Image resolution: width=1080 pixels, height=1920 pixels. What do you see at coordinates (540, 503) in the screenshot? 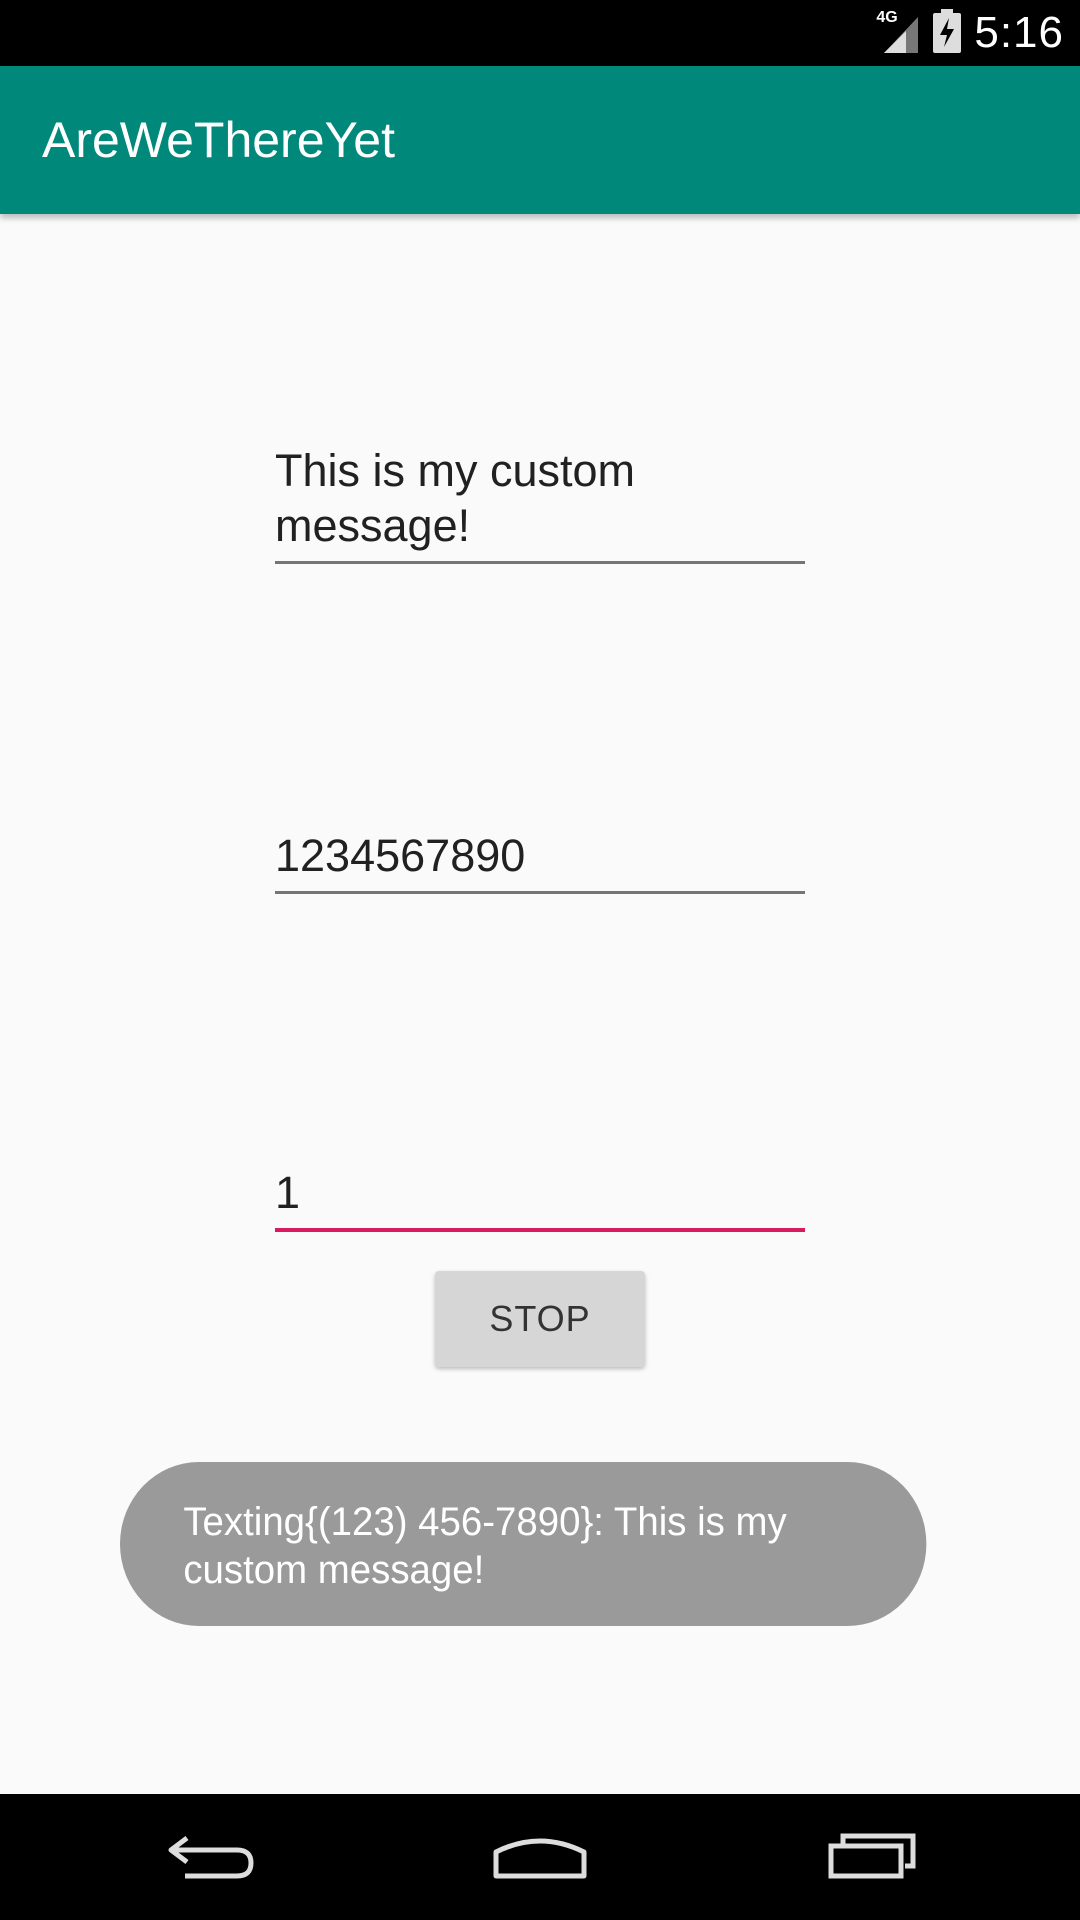
I see `message-field: This is my custom message!` at bounding box center [540, 503].